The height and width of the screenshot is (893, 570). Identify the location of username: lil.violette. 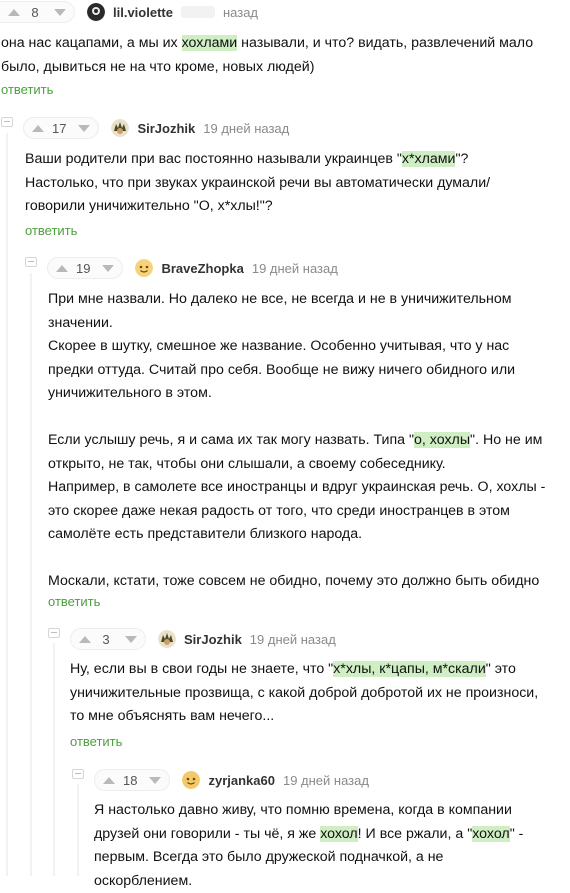
(143, 12).